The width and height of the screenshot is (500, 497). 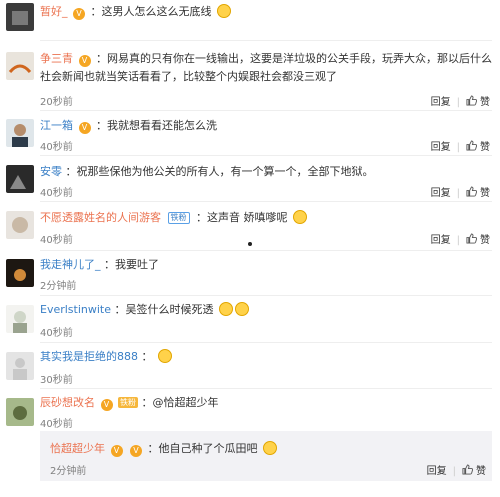 I want to click on comment-text: ：这声音 娇嗔嗲呢, so click(x=242, y=217).